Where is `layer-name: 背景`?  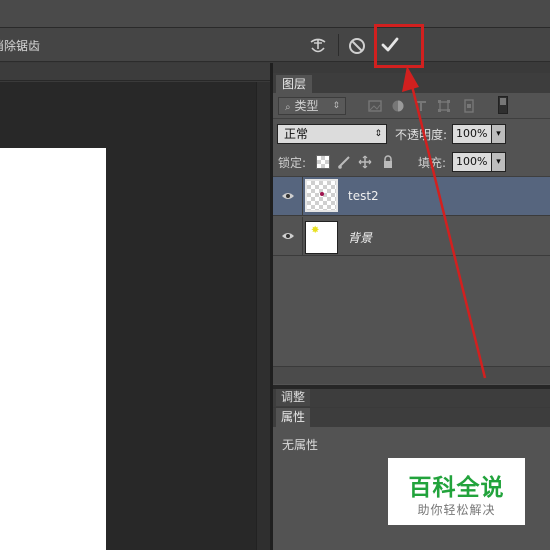 layer-name: 背景 is located at coordinates (360, 237).